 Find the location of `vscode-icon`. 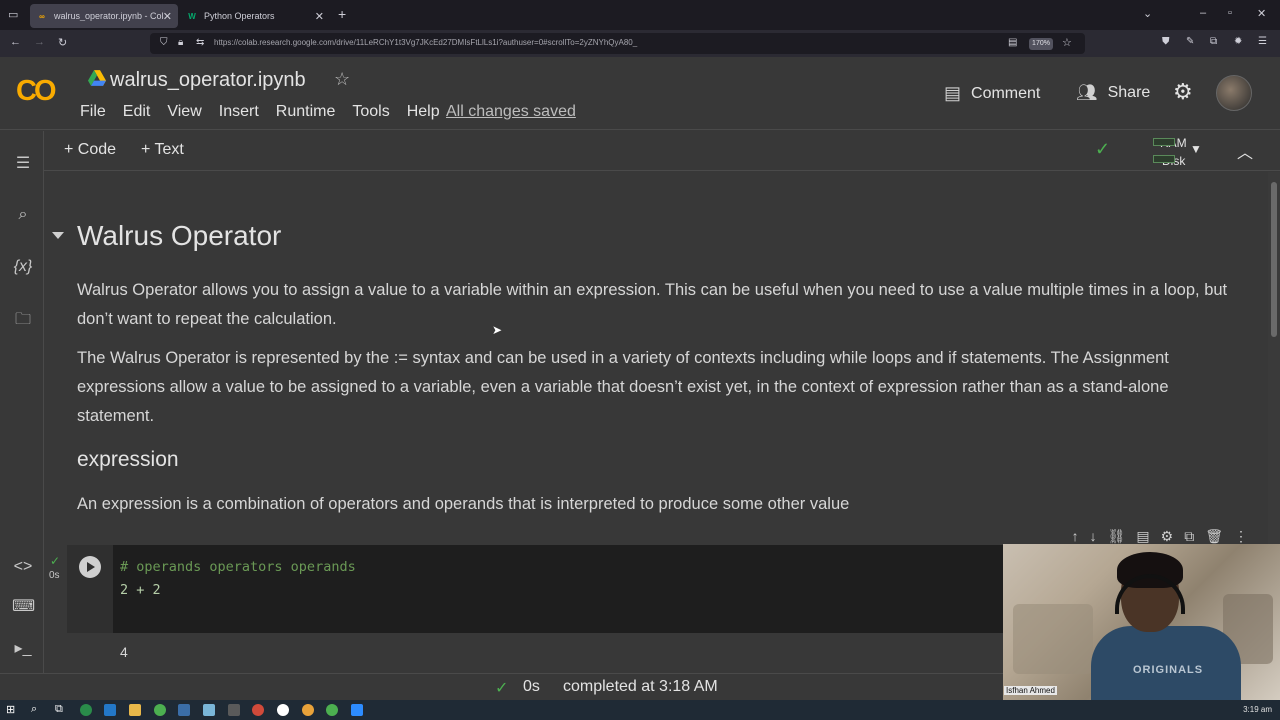

vscode-icon is located at coordinates (110, 710).